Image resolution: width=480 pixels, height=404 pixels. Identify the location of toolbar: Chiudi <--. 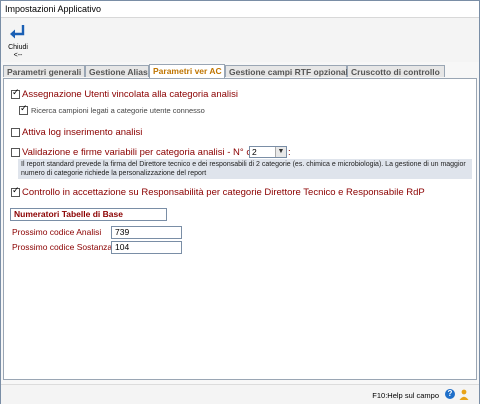
(240, 40).